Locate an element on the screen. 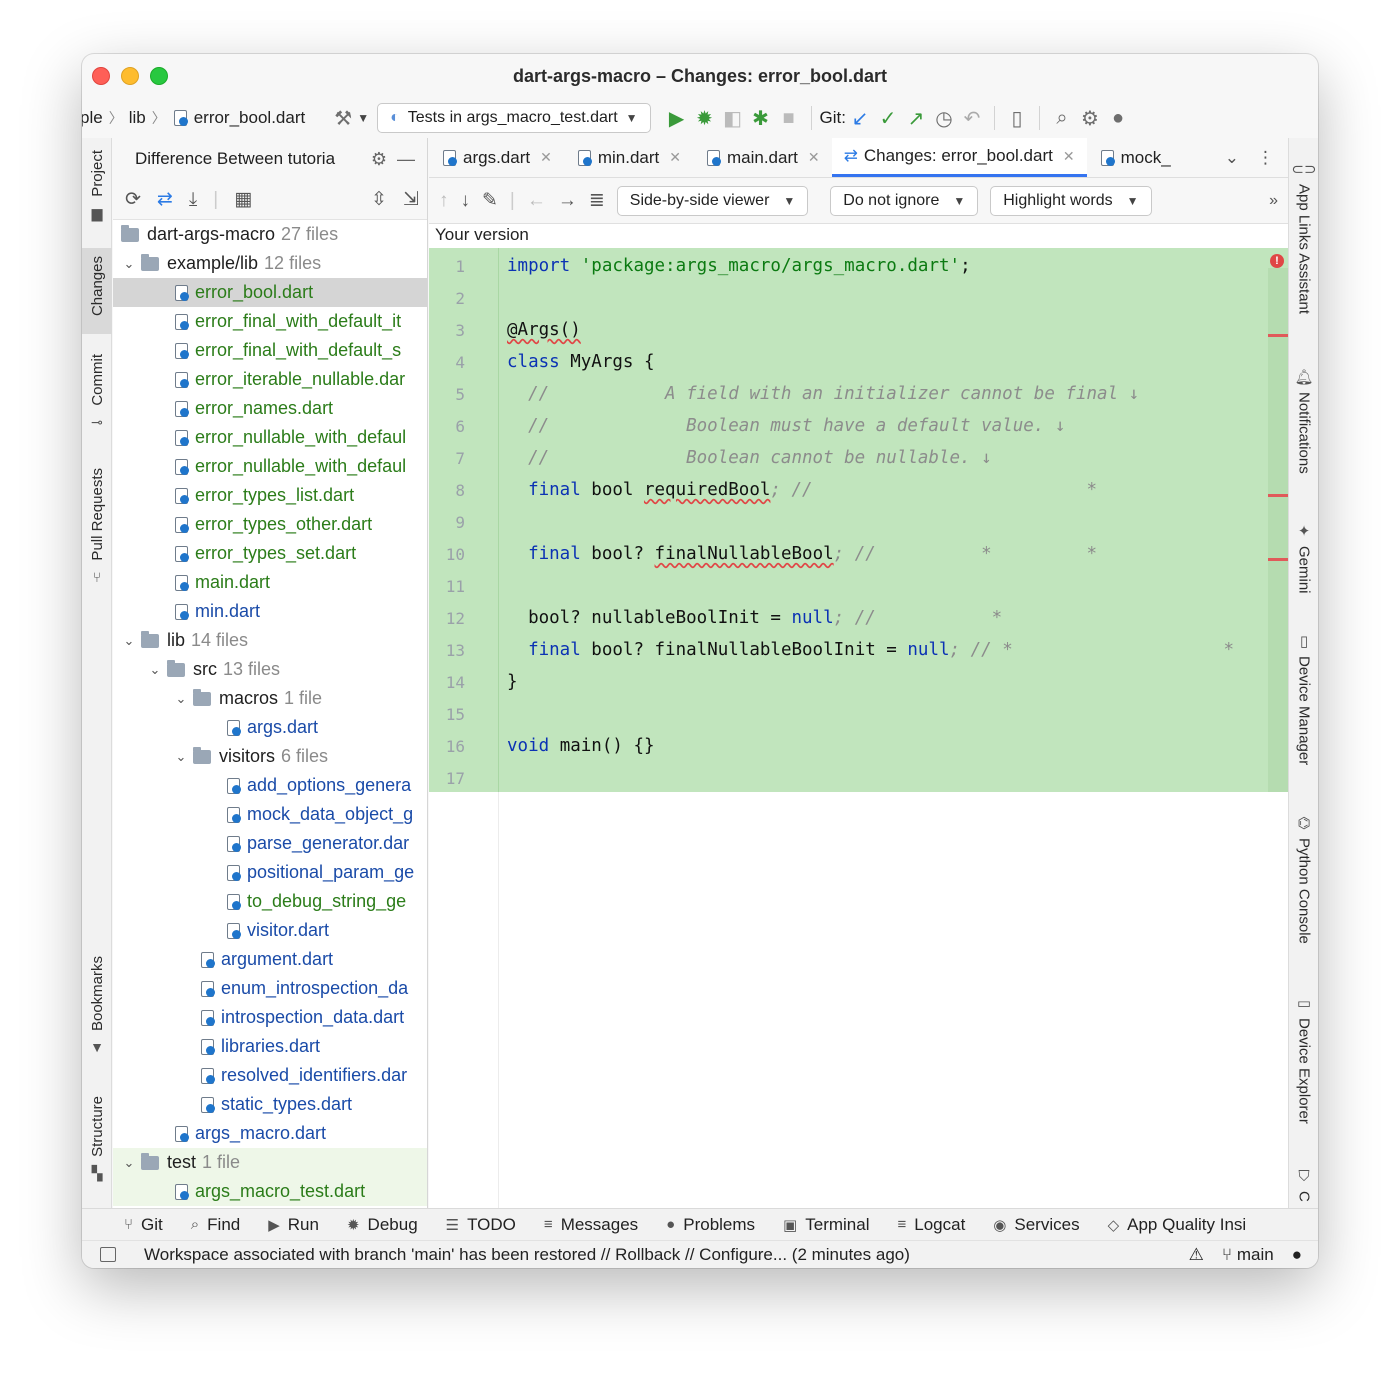  tree-file: parse_generator.dar is located at coordinates (270, 843).